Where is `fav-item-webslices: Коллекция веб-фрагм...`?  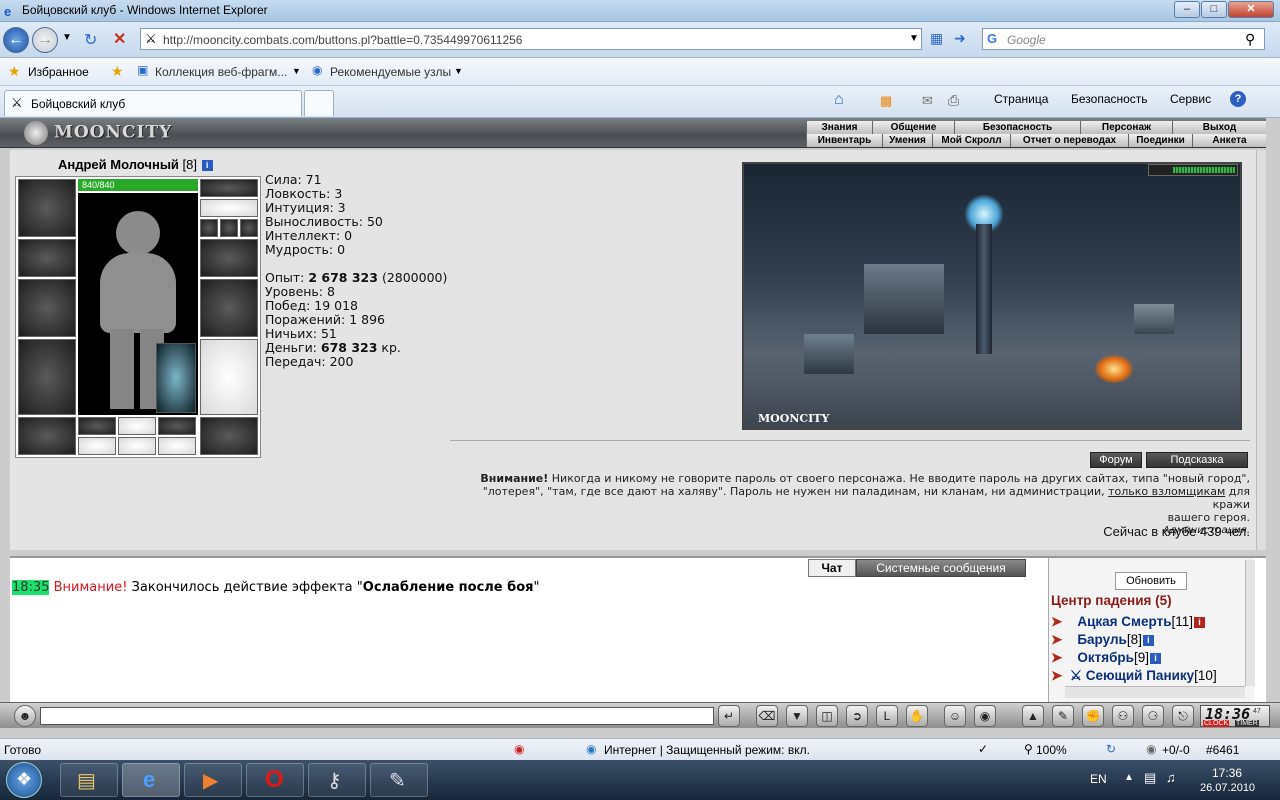 fav-item-webslices: Коллекция веб-фрагм... is located at coordinates (221, 72).